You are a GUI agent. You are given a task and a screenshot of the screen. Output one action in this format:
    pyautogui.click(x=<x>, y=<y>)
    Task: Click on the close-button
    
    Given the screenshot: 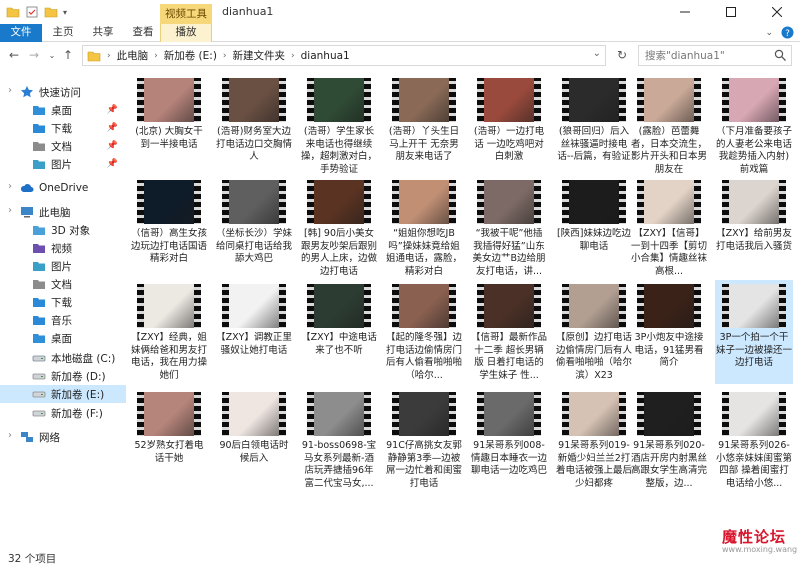 What is the action you would take?
    pyautogui.click(x=777, y=12)
    